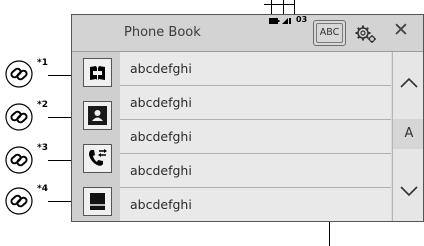  What do you see at coordinates (42, 105) in the screenshot?
I see `callout-ref: *2` at bounding box center [42, 105].